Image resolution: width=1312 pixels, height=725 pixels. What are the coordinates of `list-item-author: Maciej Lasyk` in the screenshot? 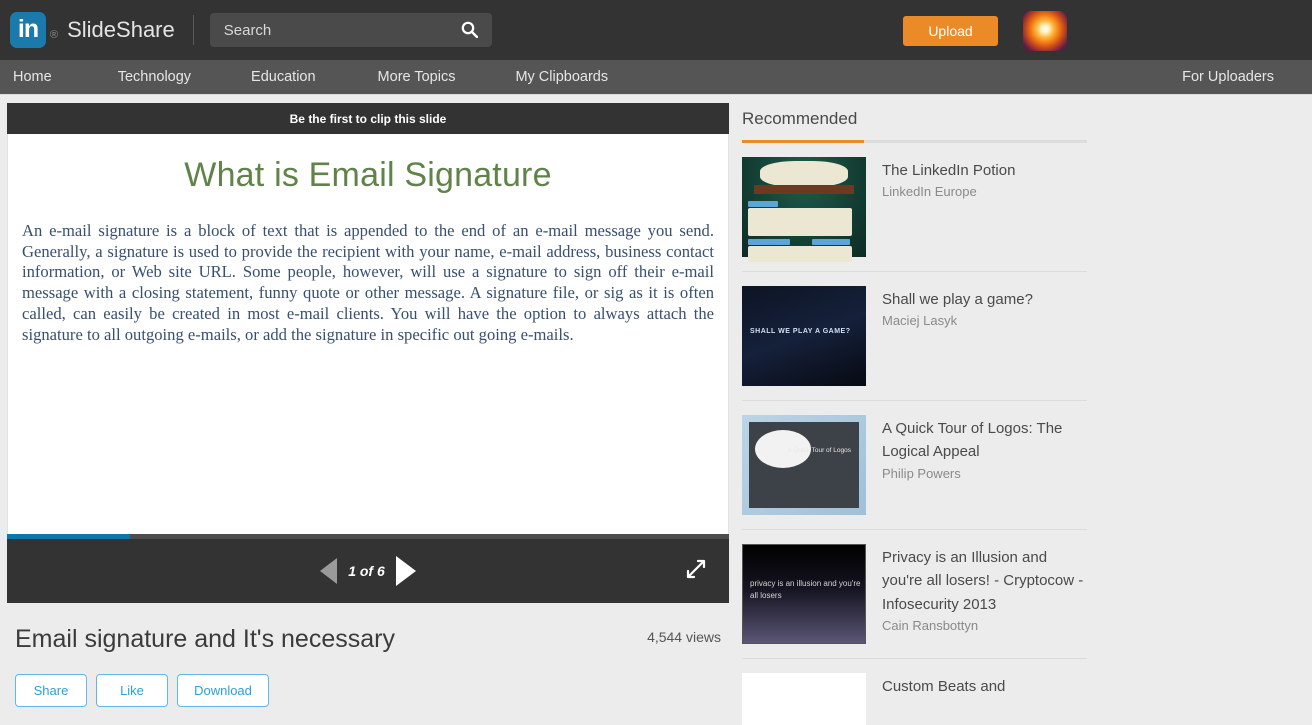 It's located at (957, 320).